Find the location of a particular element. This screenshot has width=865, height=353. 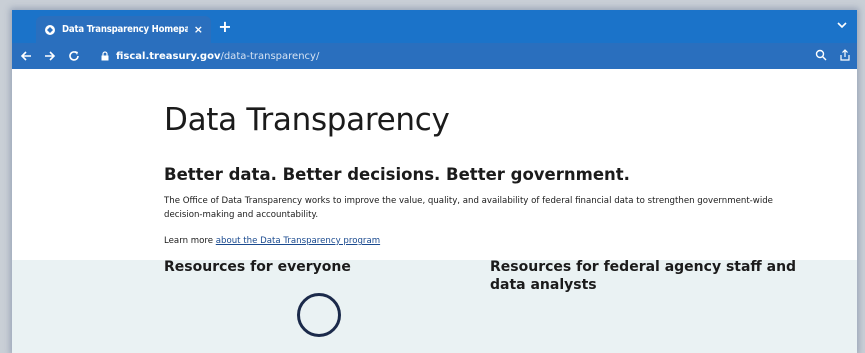

url-host: fiscal.treasury.gov is located at coordinates (168, 56).